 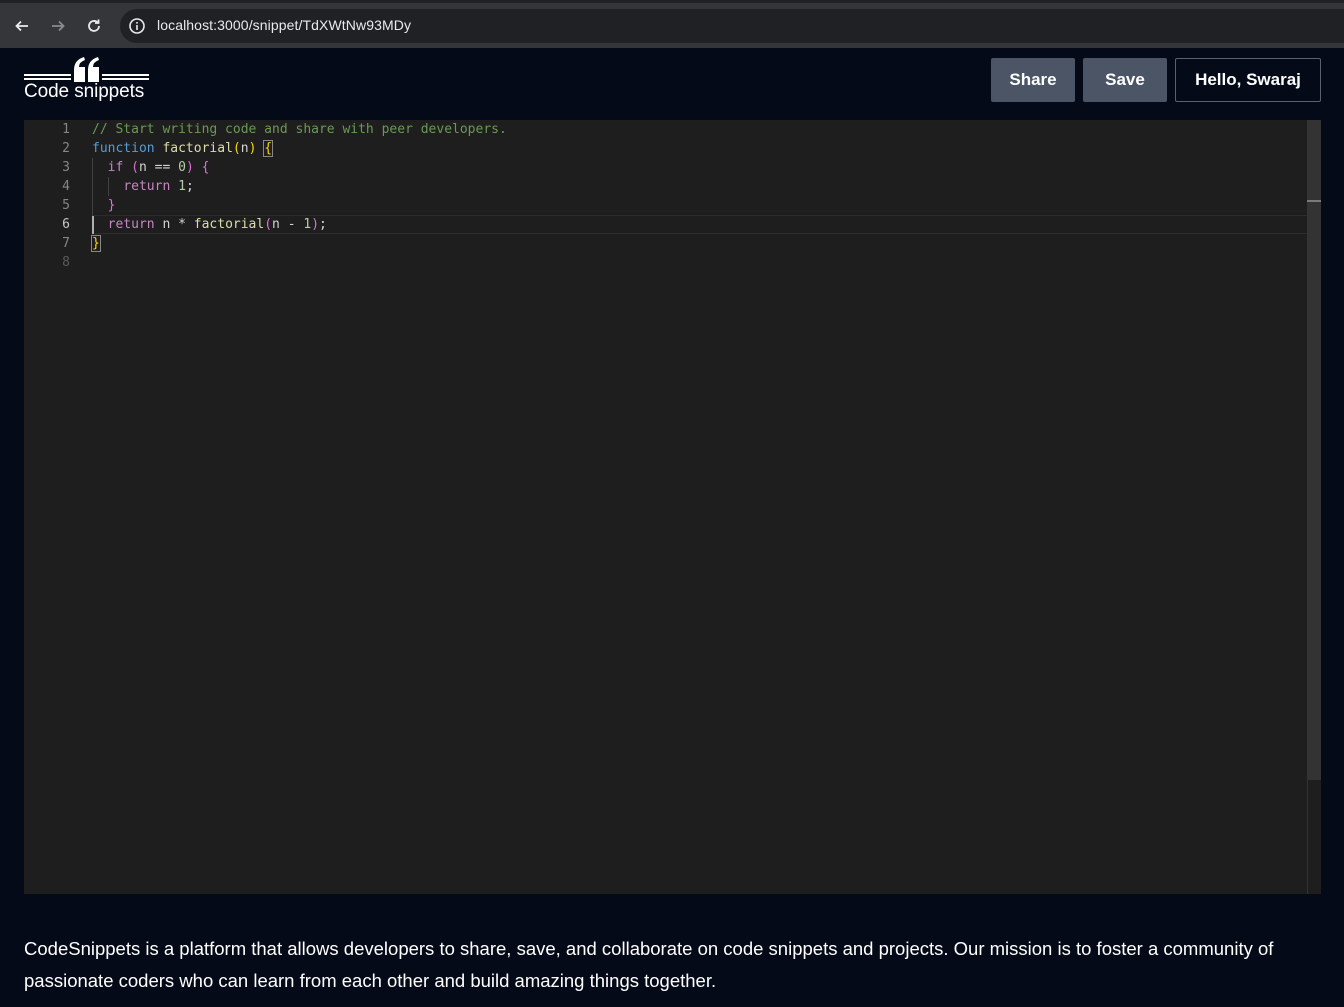 I want to click on info-icon, so click(x=137, y=26).